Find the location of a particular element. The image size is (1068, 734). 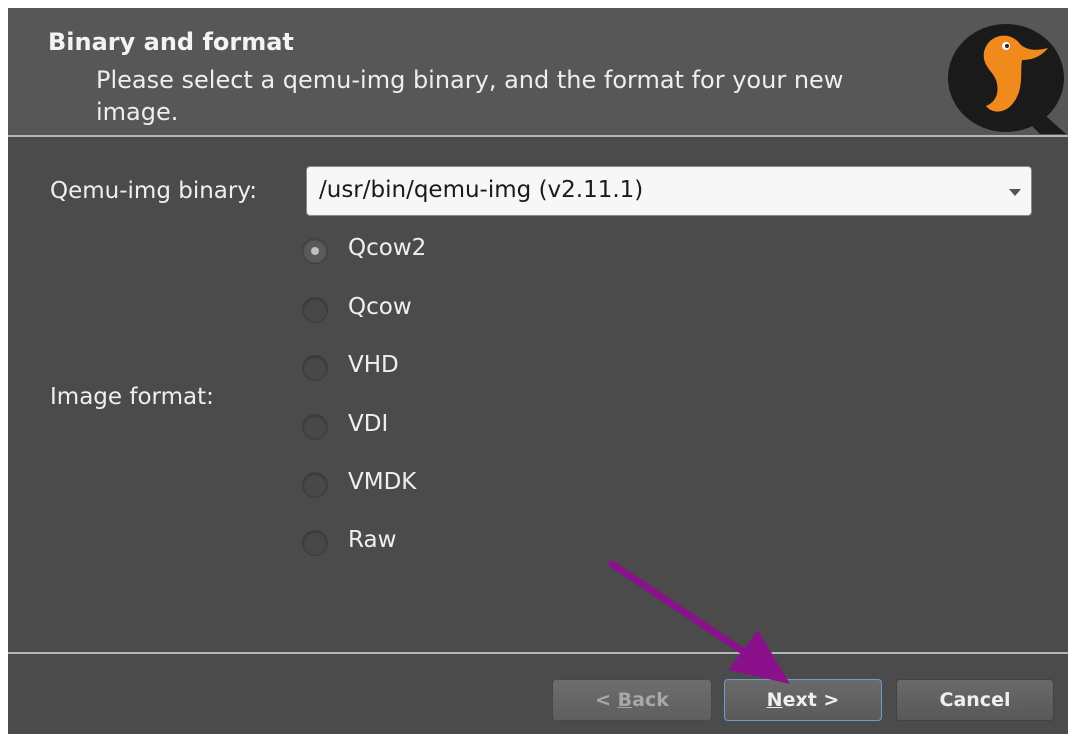

radio-label: Raw is located at coordinates (372, 540).